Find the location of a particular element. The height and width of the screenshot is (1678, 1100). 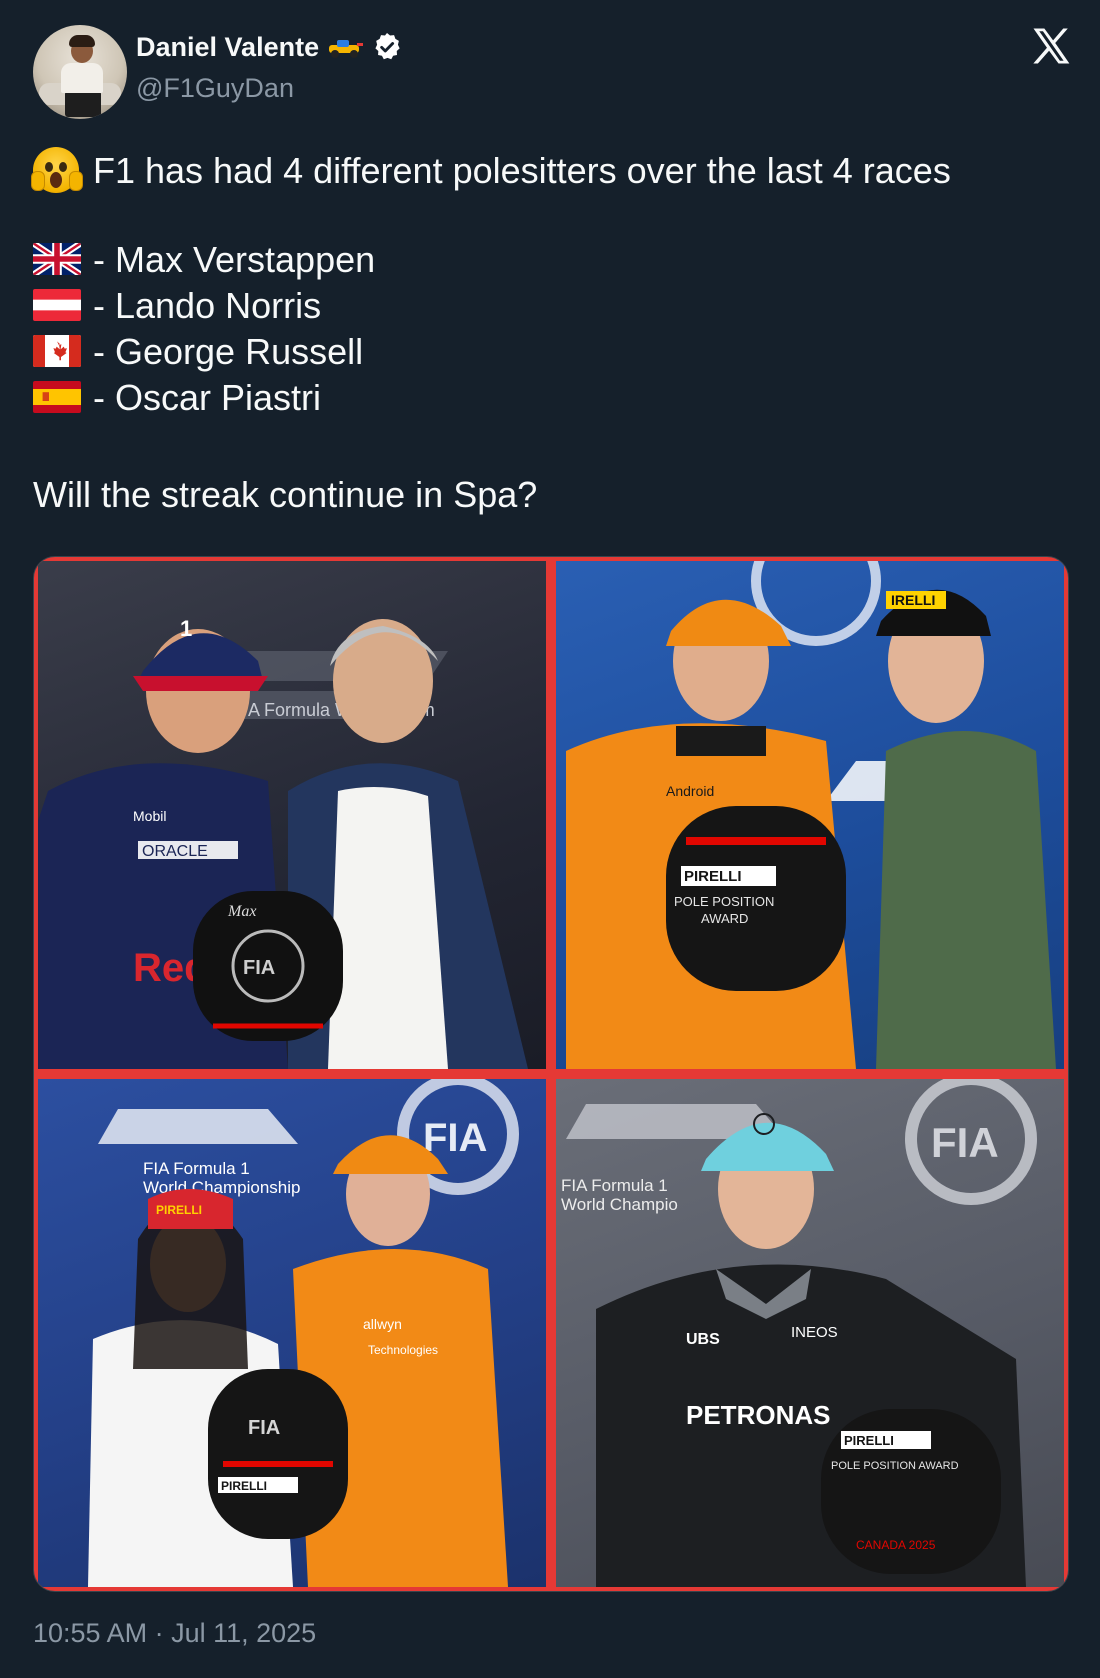

x-logo-icon is located at coordinates (1051, 46).